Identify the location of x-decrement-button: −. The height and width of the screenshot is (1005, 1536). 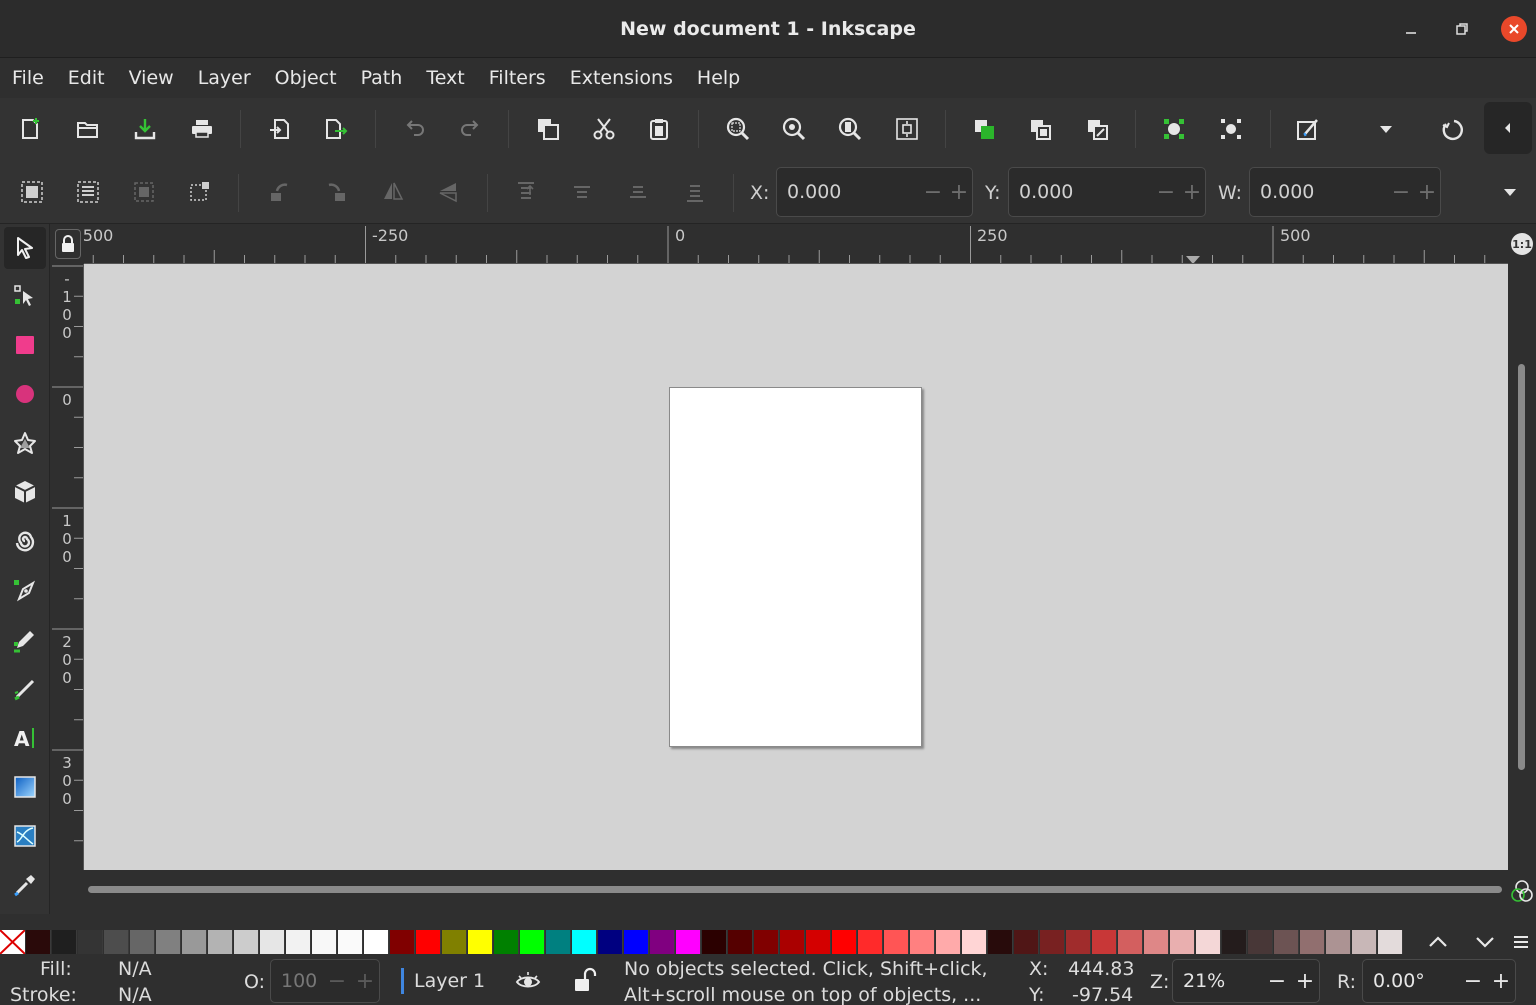
(933, 192).